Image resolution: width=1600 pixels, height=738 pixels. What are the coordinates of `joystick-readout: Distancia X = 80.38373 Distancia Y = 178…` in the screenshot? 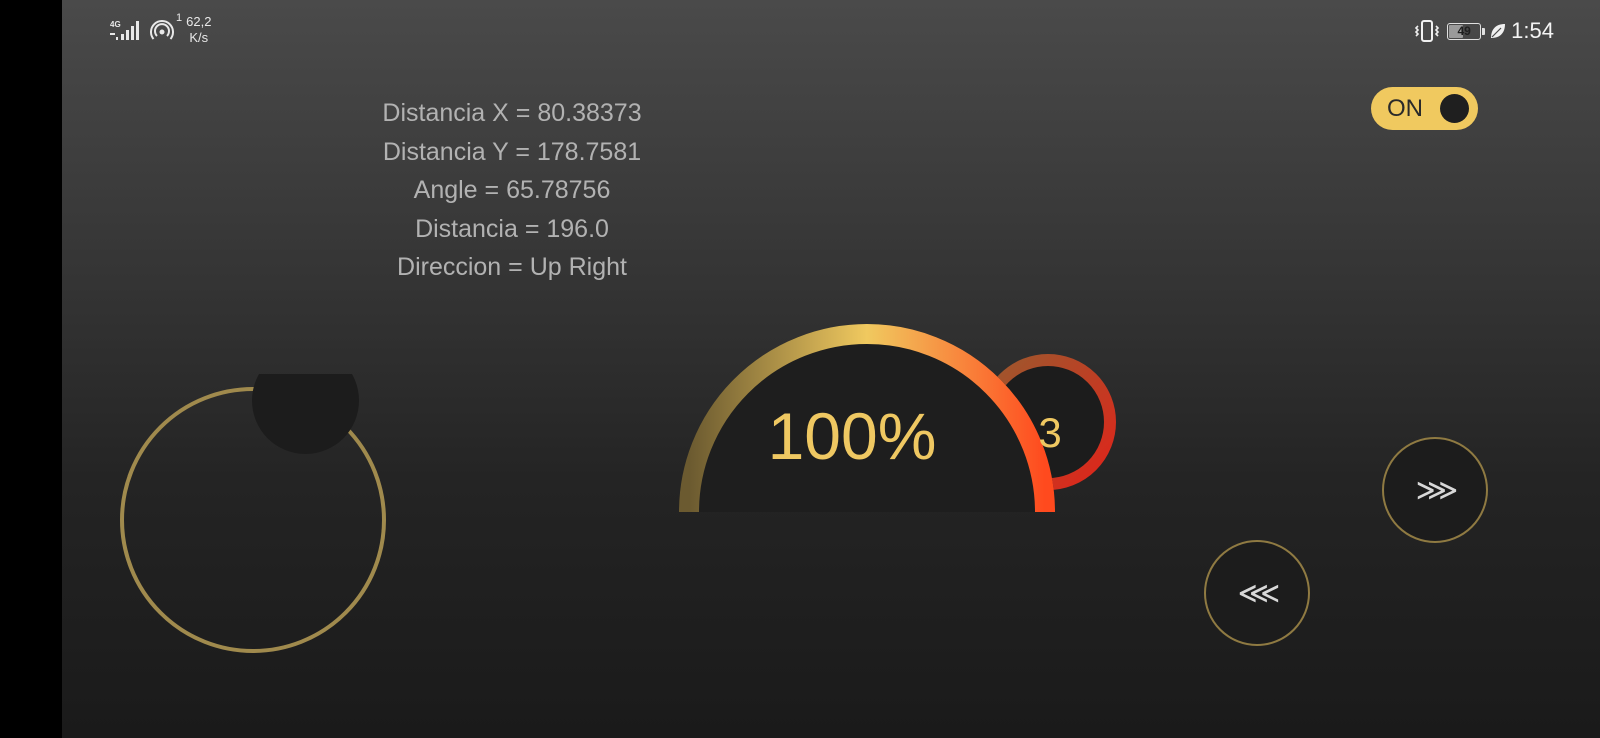 It's located at (512, 190).